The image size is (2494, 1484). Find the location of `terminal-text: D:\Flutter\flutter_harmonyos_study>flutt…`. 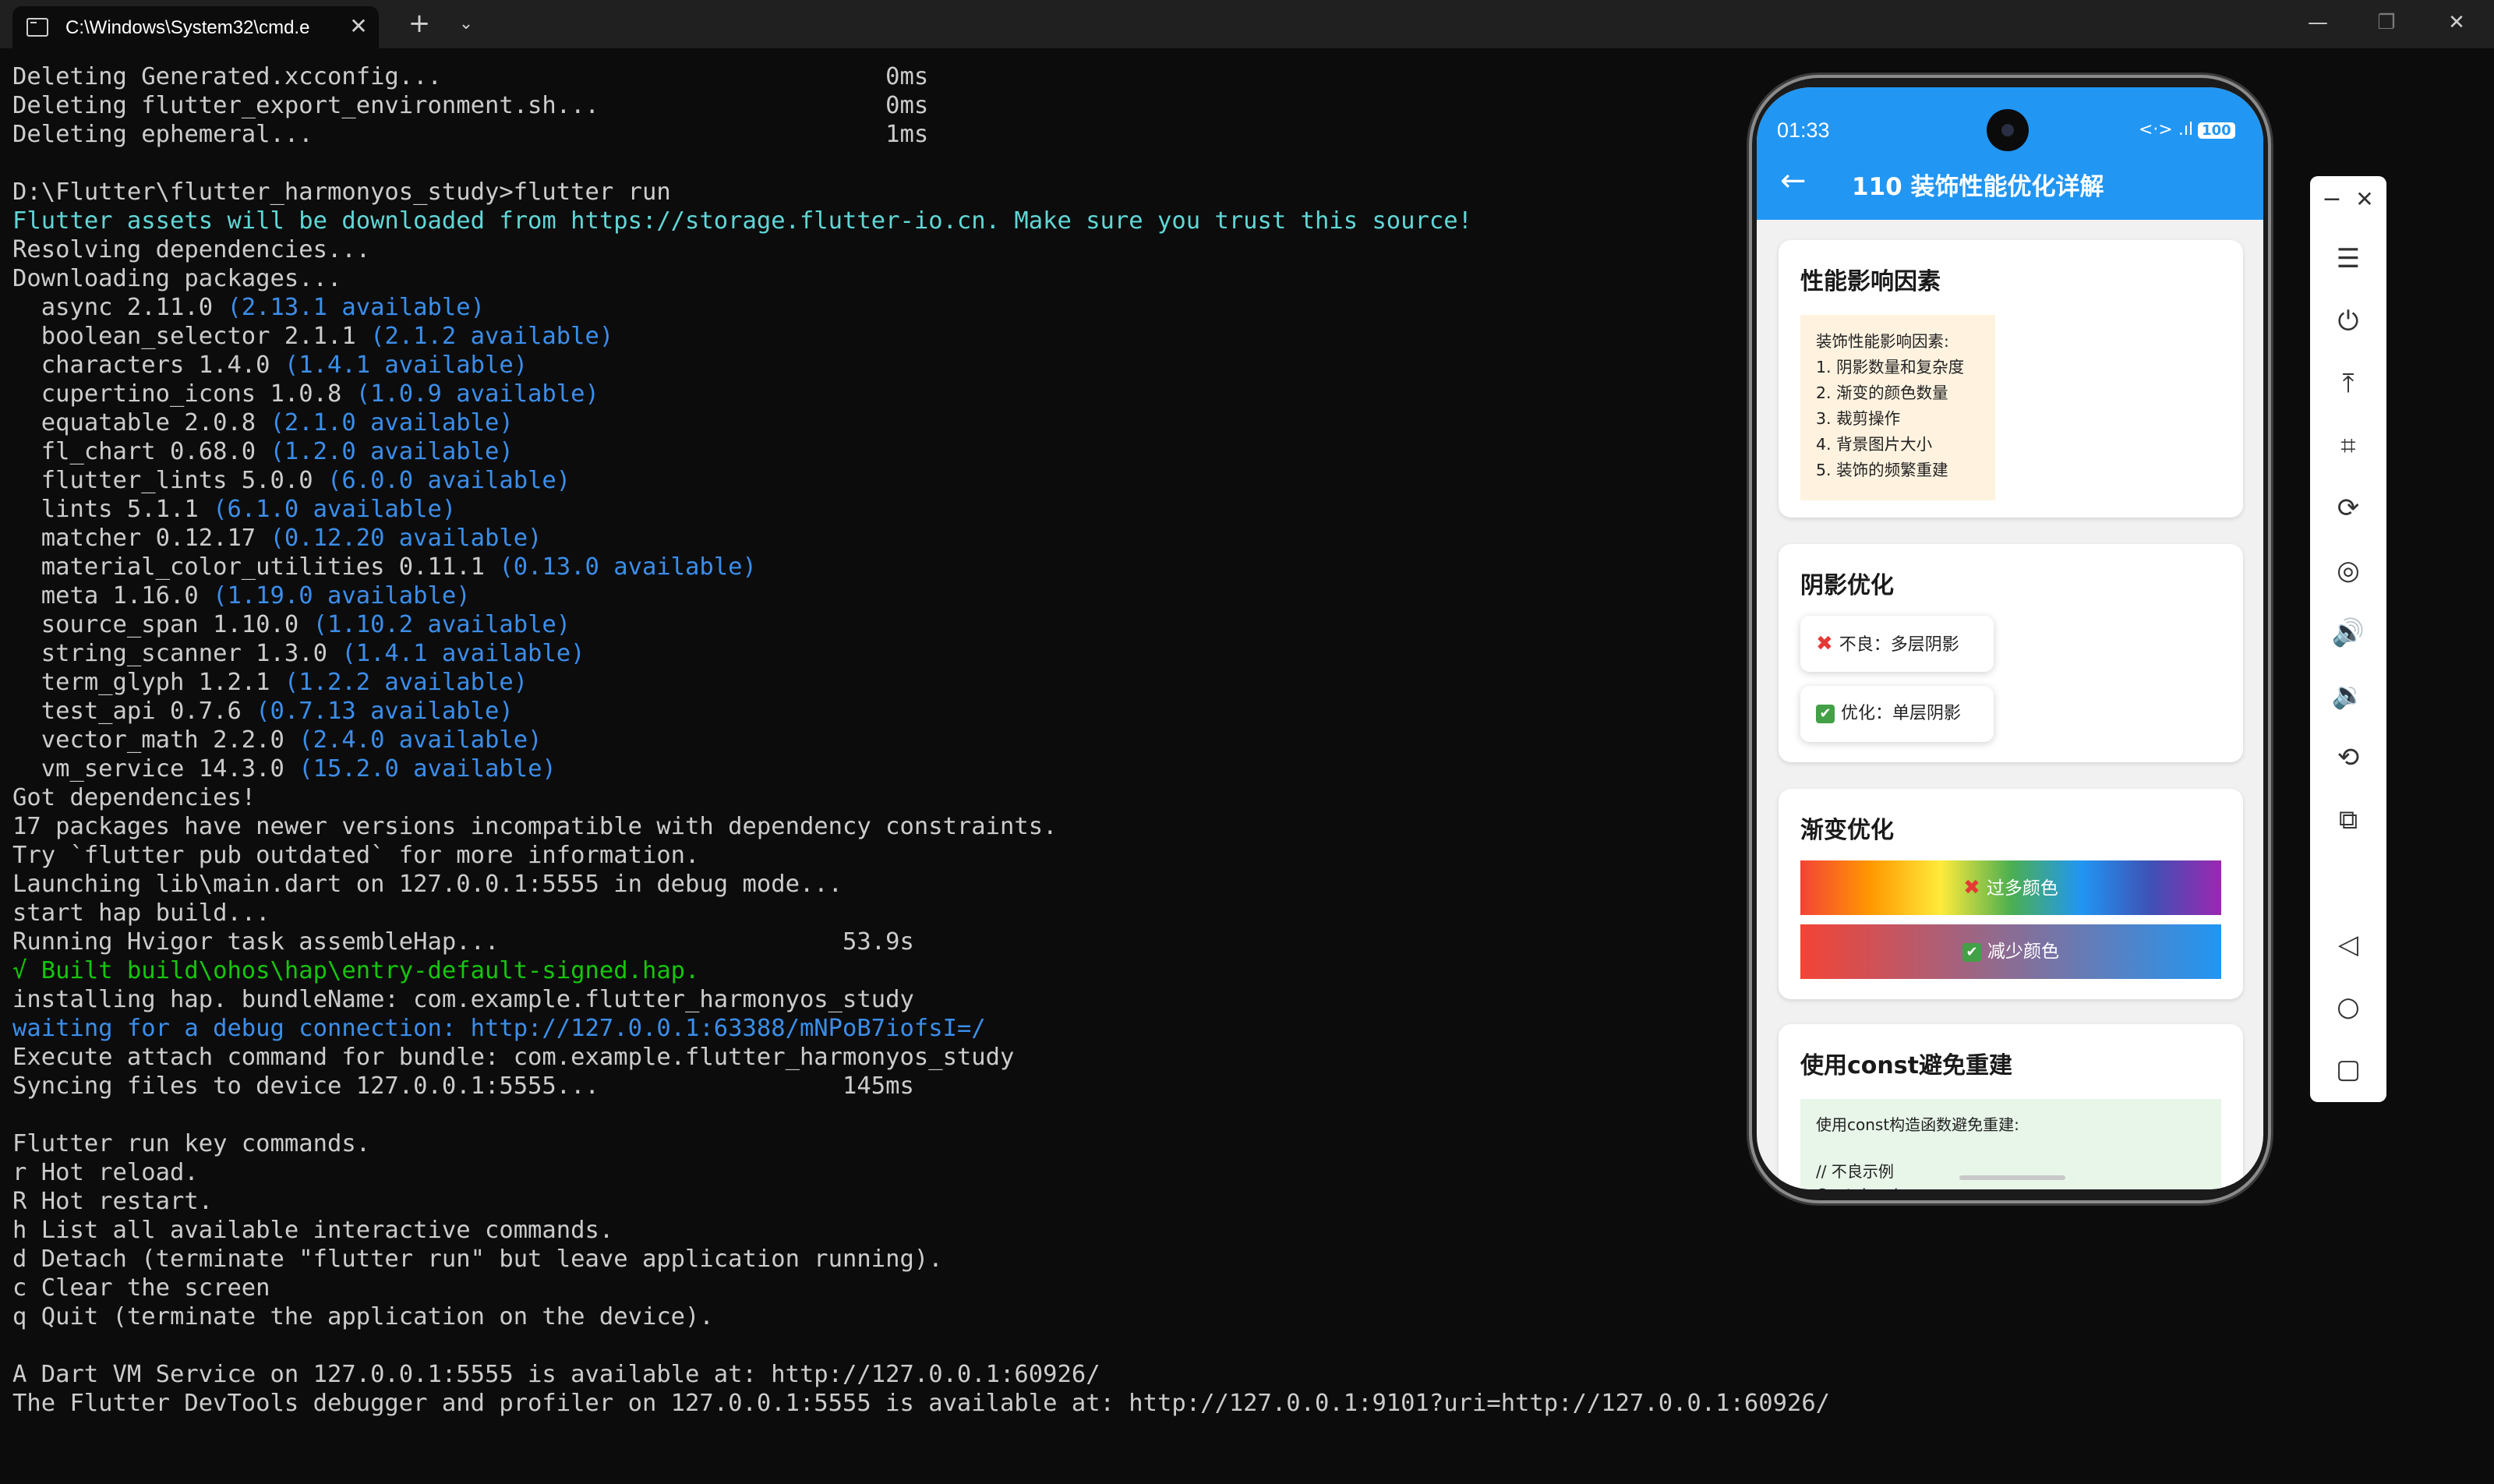

terminal-text: D:\Flutter\flutter_harmonyos_study>flutt… is located at coordinates (341, 192).